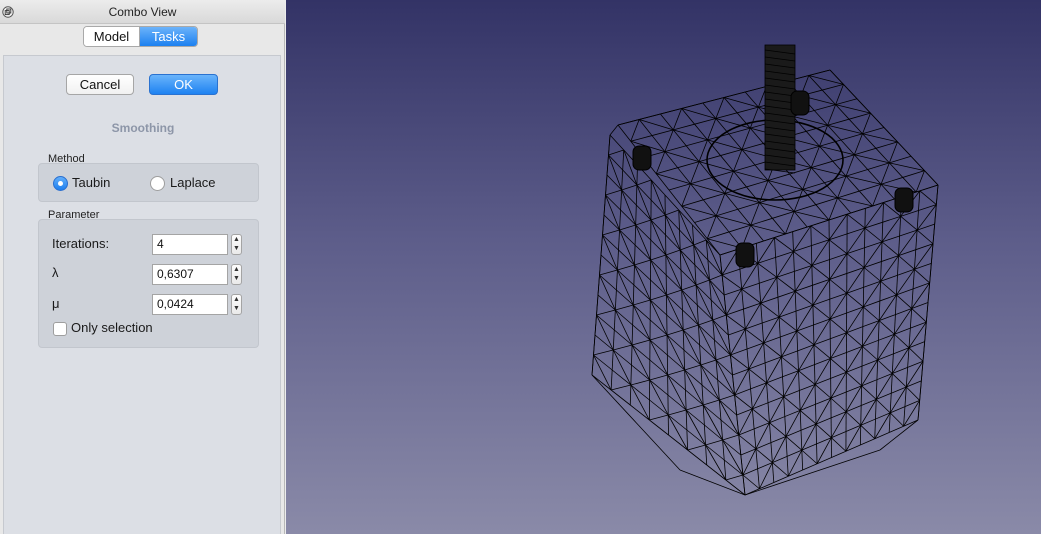 The image size is (1041, 534). I want to click on iterations-label: Iterations:, so click(81, 243).